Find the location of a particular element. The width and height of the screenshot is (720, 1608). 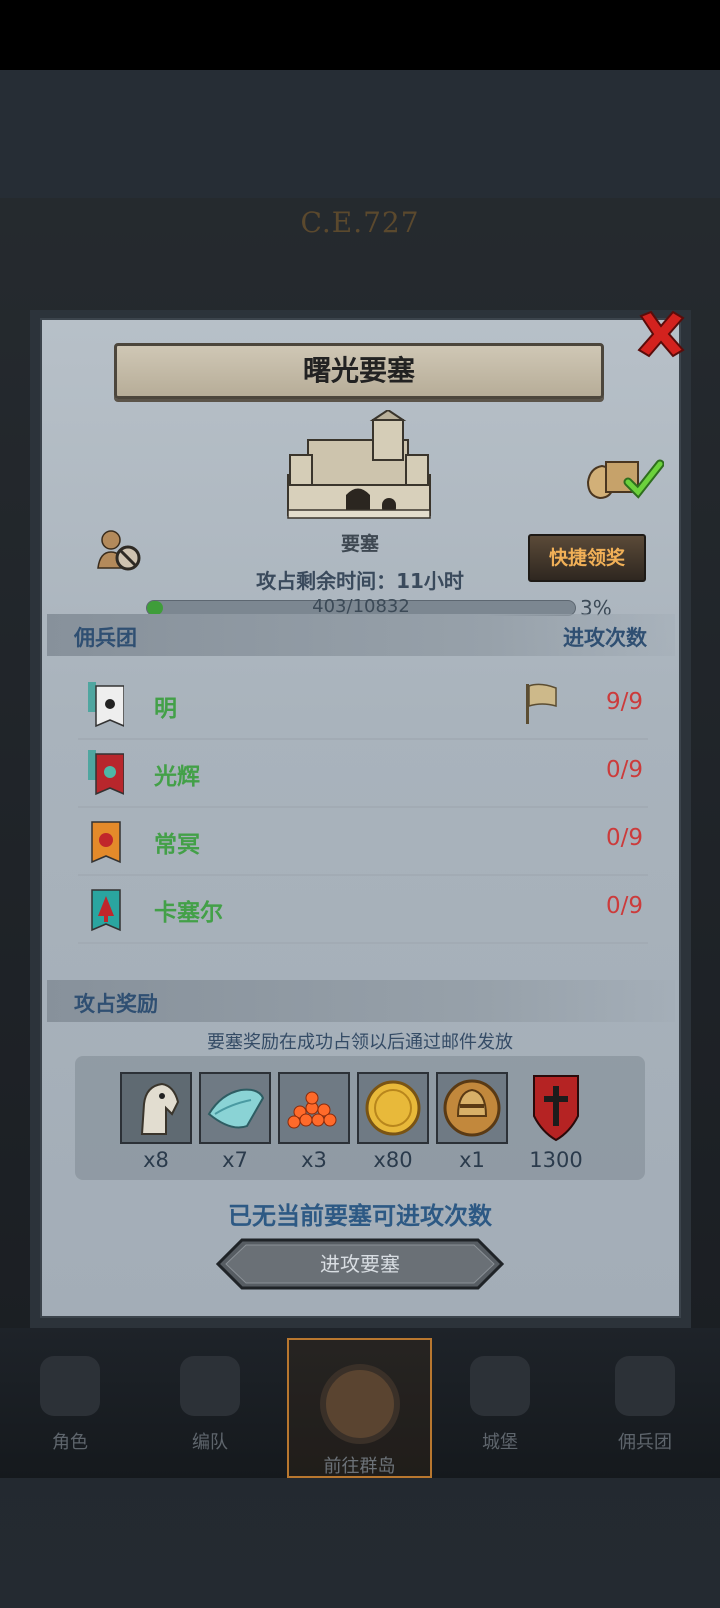

status-bar is located at coordinates (360, 35).